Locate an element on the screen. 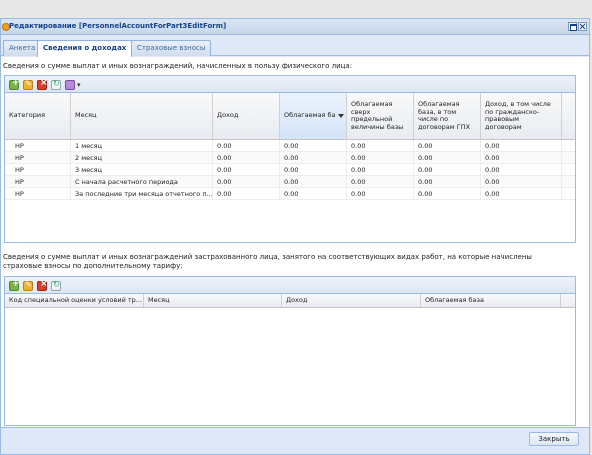 The width and height of the screenshot is (592, 455). chevron-down-icon: ▾ is located at coordinates (79, 85).